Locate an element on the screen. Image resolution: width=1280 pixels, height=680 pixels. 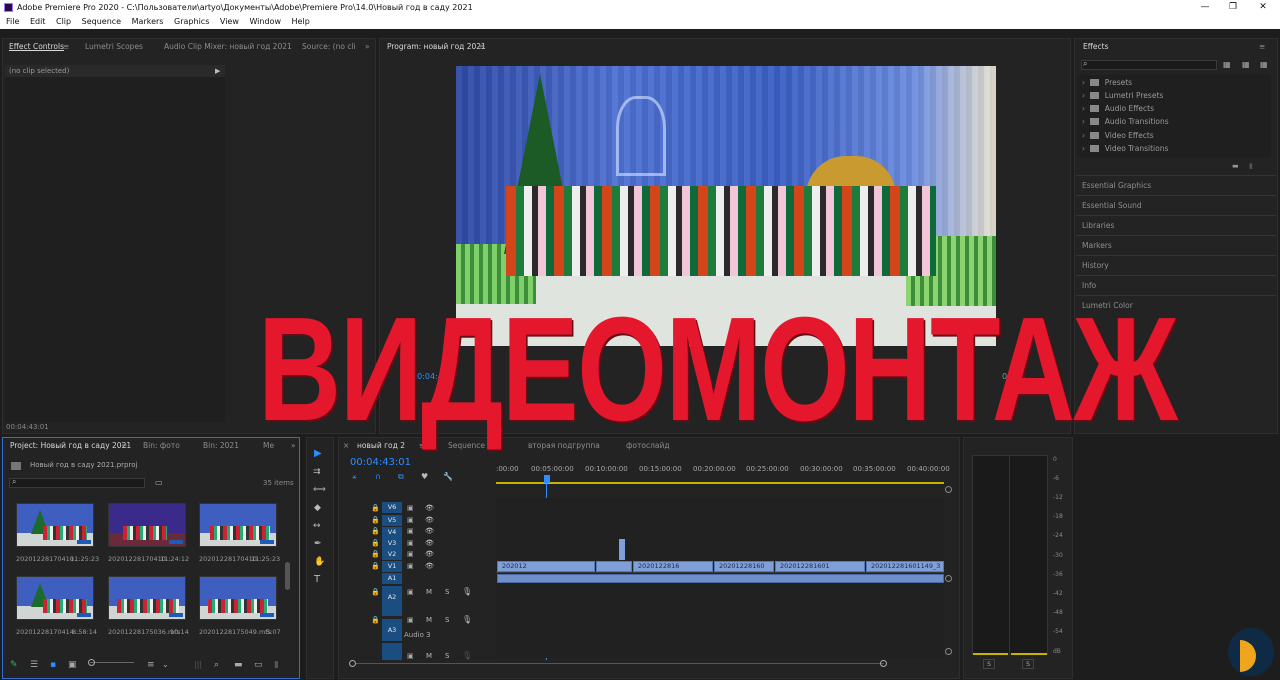
section-history: History is located at coordinates (1176, 264).